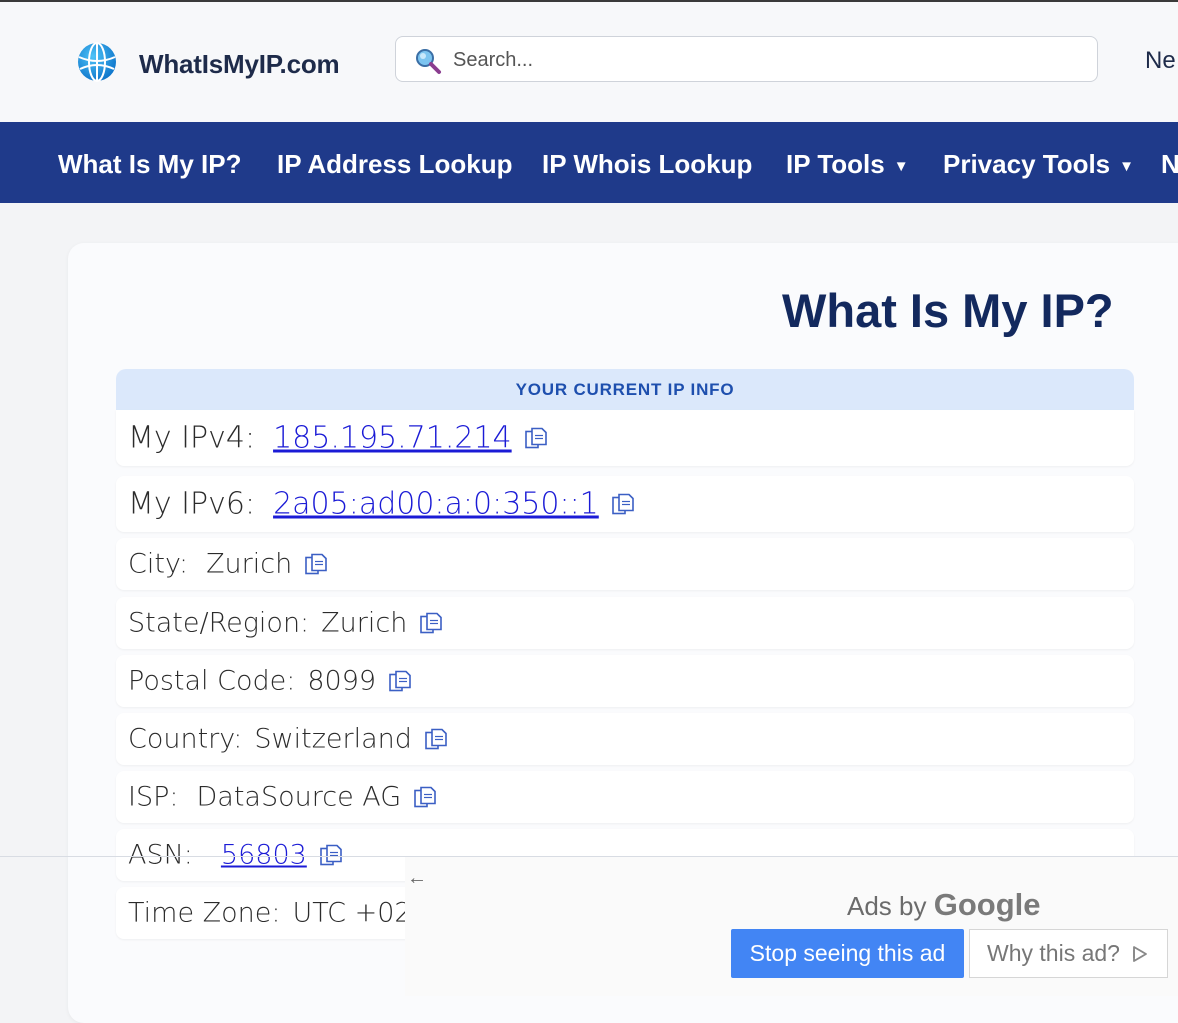 This screenshot has width=1178, height=1023. I want to click on nav-label: IP Address Lookup, so click(395, 164).